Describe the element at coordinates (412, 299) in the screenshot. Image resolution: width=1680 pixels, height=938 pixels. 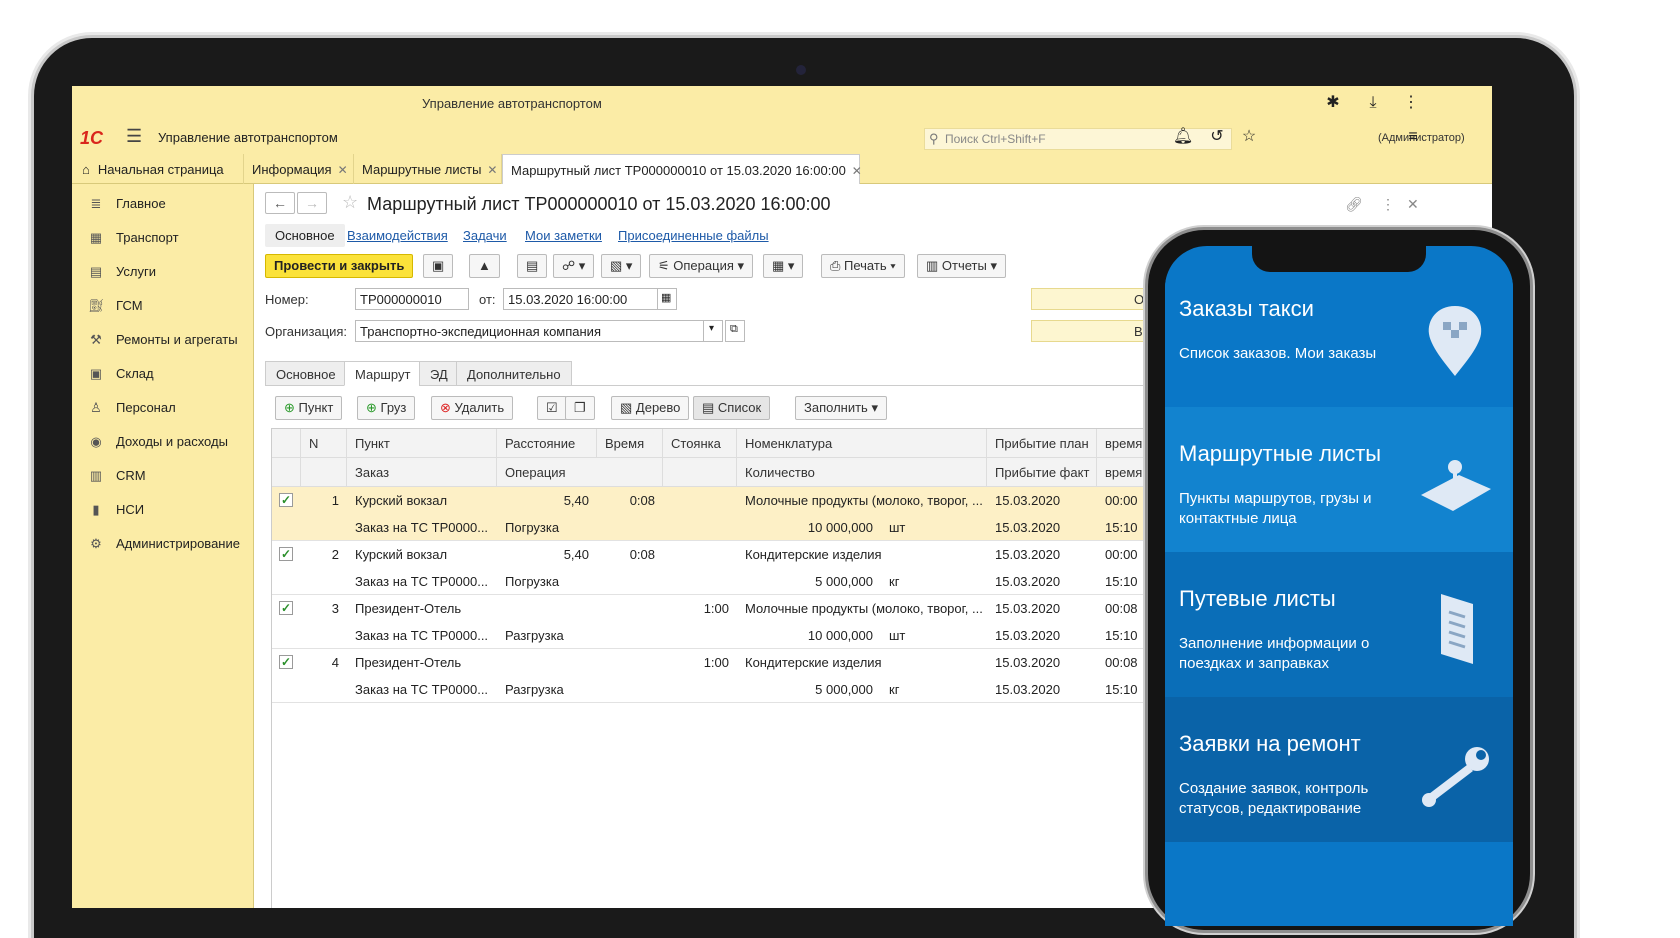
I see `number-field: ТР000000010` at that location.